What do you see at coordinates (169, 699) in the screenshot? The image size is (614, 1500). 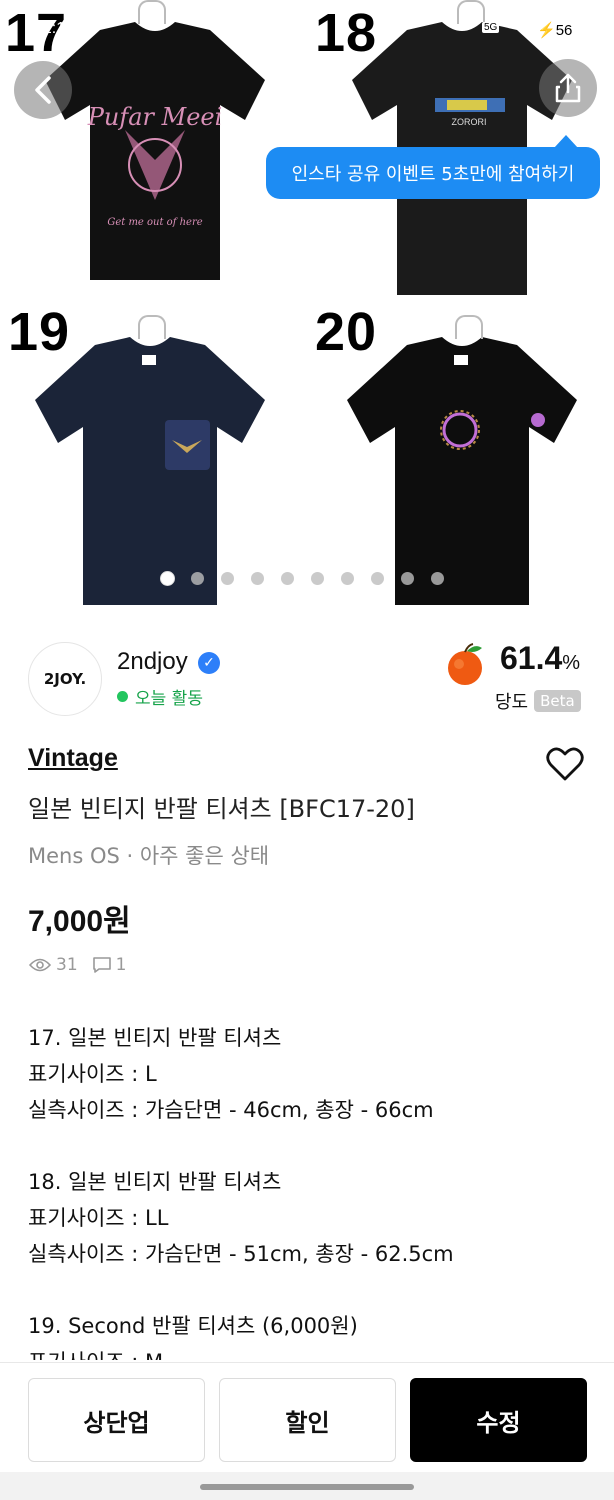 I see `activity-label: 오늘 활동` at bounding box center [169, 699].